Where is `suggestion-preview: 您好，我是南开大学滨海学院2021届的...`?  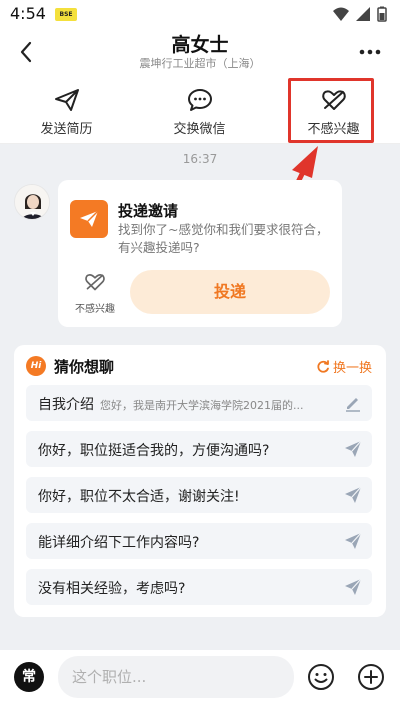
suggestion-preview: 您好，我是南开大学滨海学院2021届的... is located at coordinates (202, 405).